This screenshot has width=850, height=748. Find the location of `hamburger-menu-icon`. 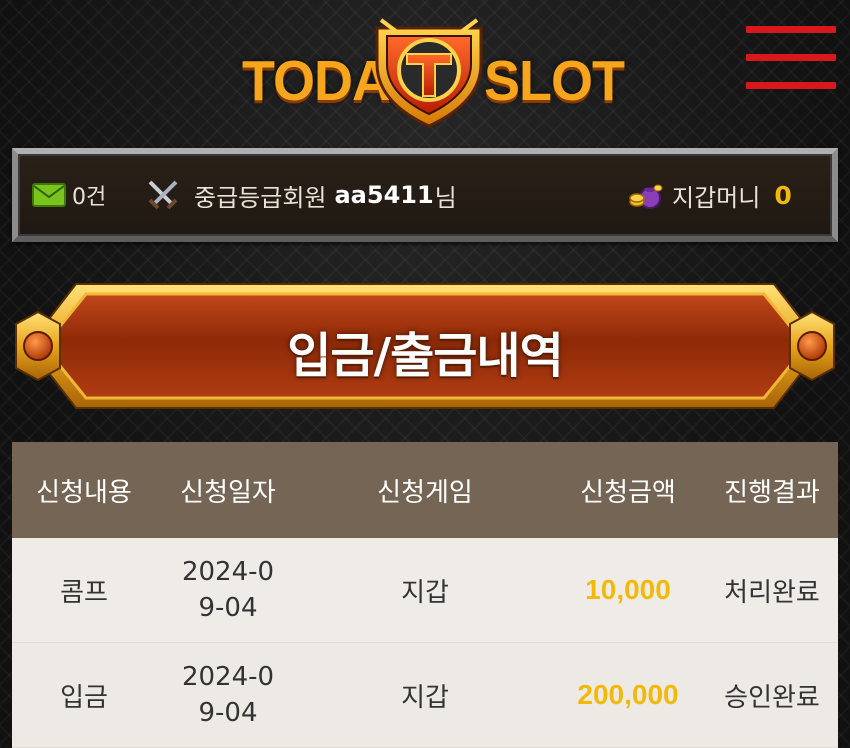

hamburger-menu-icon is located at coordinates (791, 58).